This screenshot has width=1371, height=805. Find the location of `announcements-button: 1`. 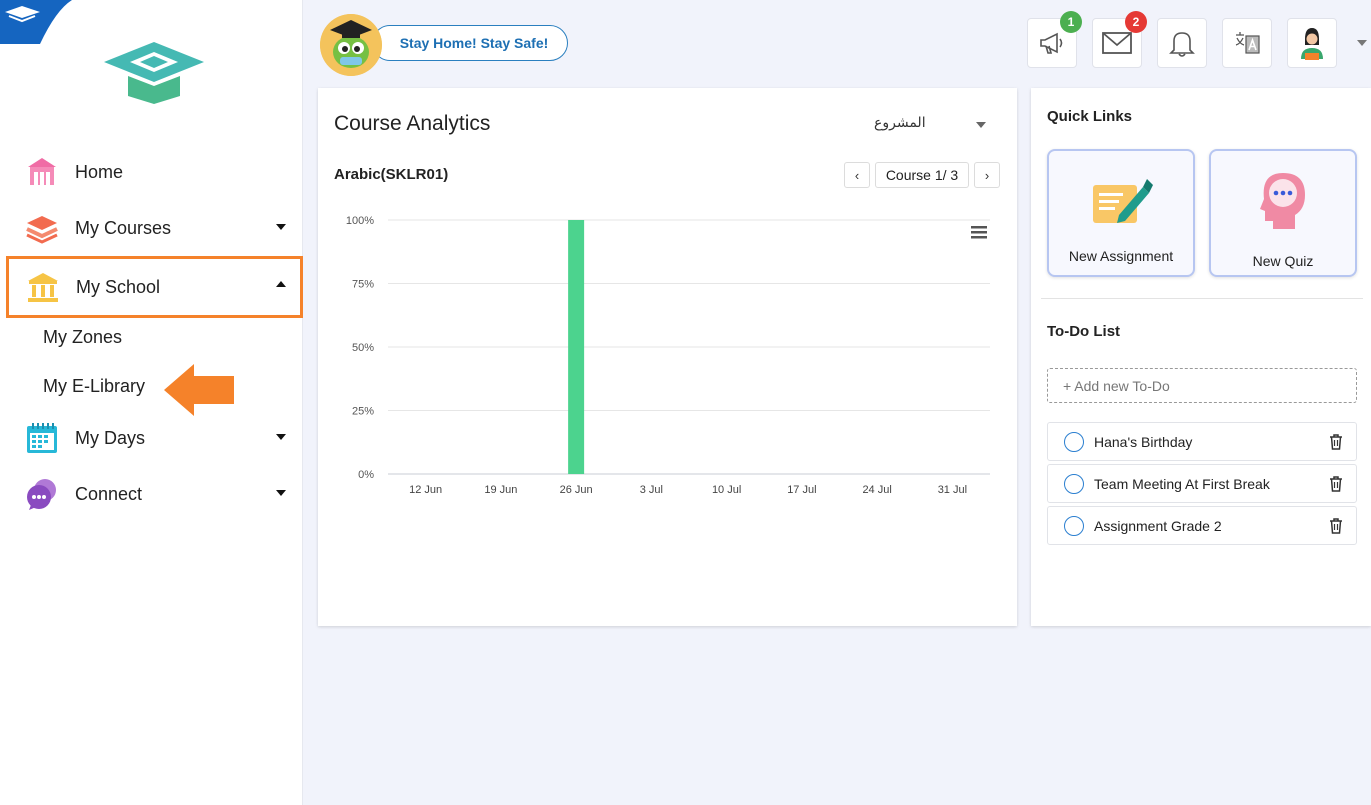

announcements-button: 1 is located at coordinates (1054, 39).